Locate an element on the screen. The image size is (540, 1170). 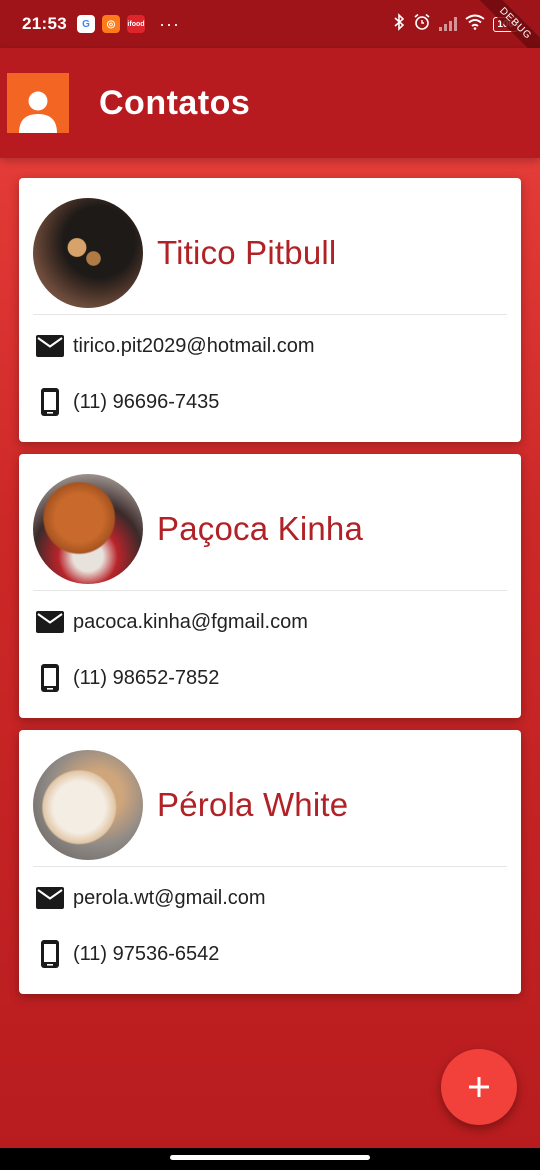
home-indicator is located at coordinates (270, 1157).